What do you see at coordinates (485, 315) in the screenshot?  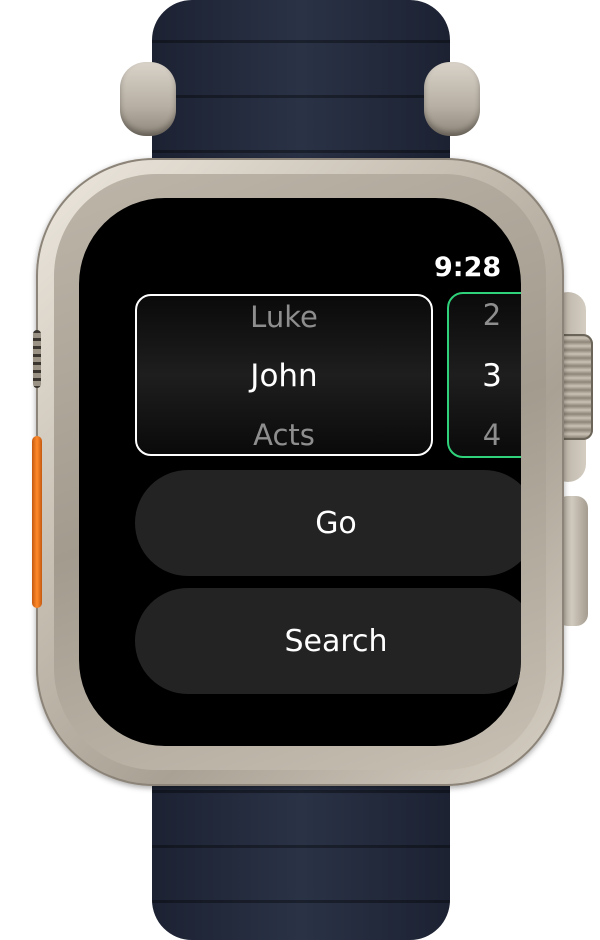 I see `chapter-picker-item-prev: 2` at bounding box center [485, 315].